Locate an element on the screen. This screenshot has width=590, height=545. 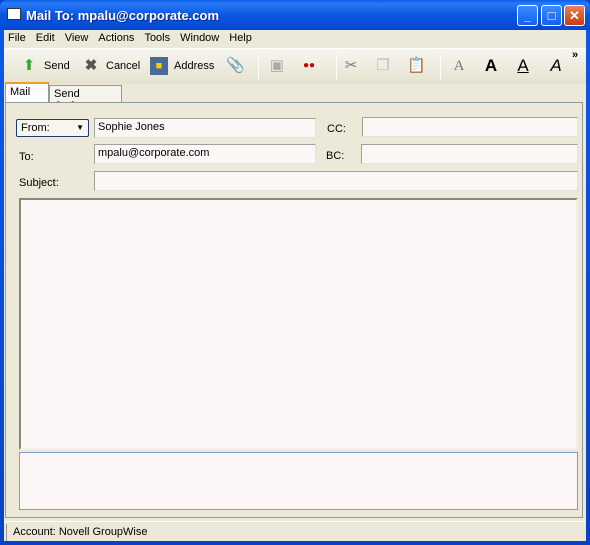
tab-mail: Mail is located at coordinates (27, 92).